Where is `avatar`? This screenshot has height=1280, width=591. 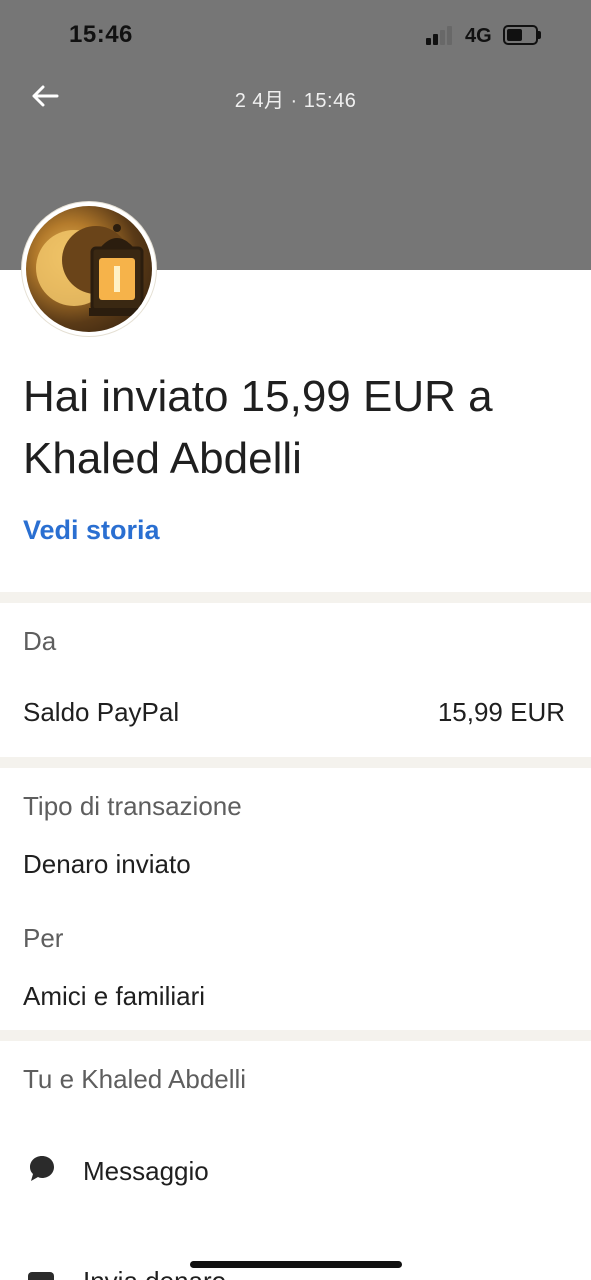
avatar is located at coordinates (89, 269).